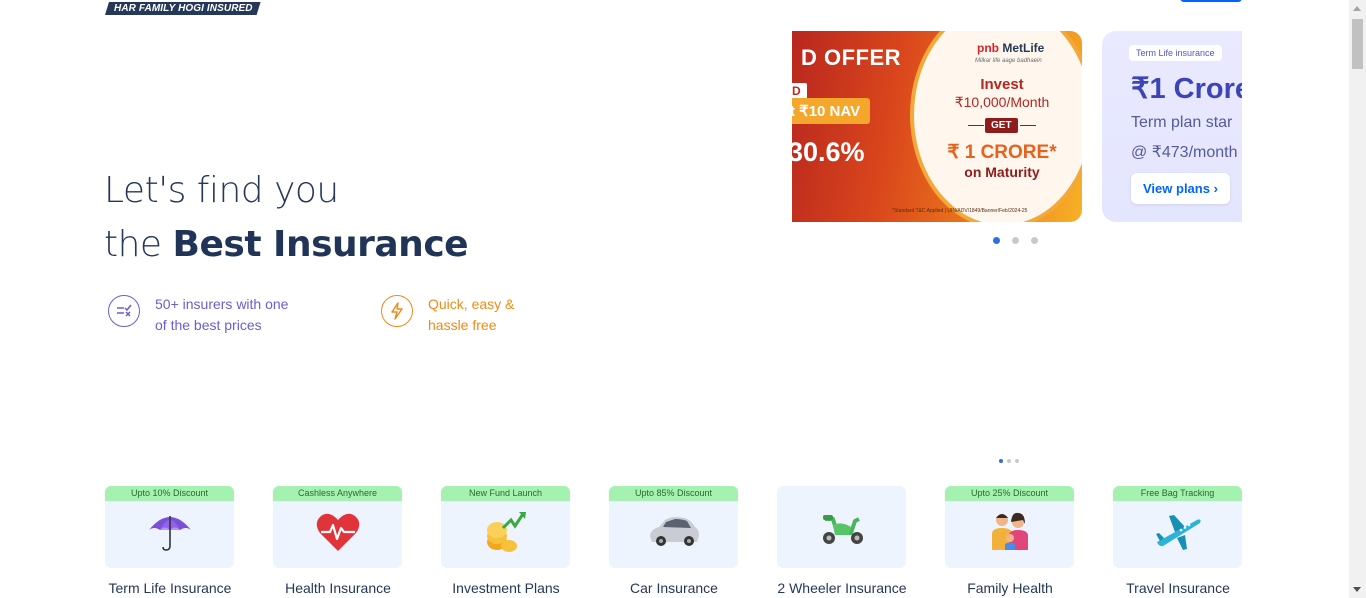 This screenshot has height=598, width=1366. Describe the element at coordinates (337, 532) in the screenshot. I see `heart-icon` at that location.